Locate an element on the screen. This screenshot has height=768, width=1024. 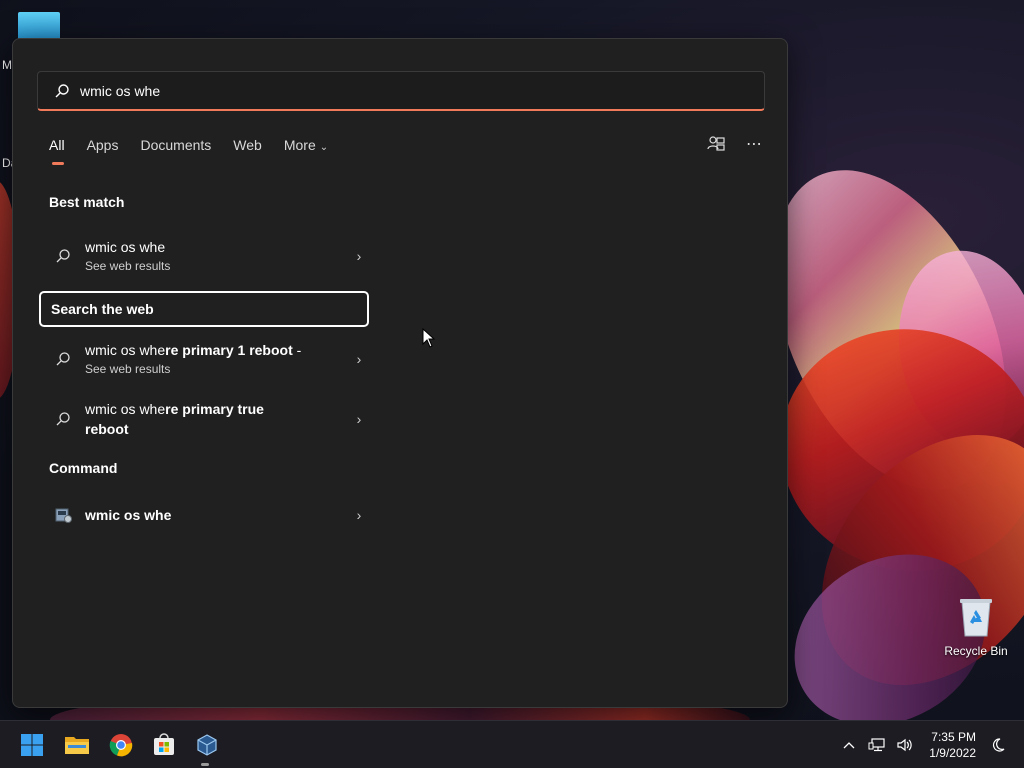
tab-label: More is located at coordinates (299, 145).